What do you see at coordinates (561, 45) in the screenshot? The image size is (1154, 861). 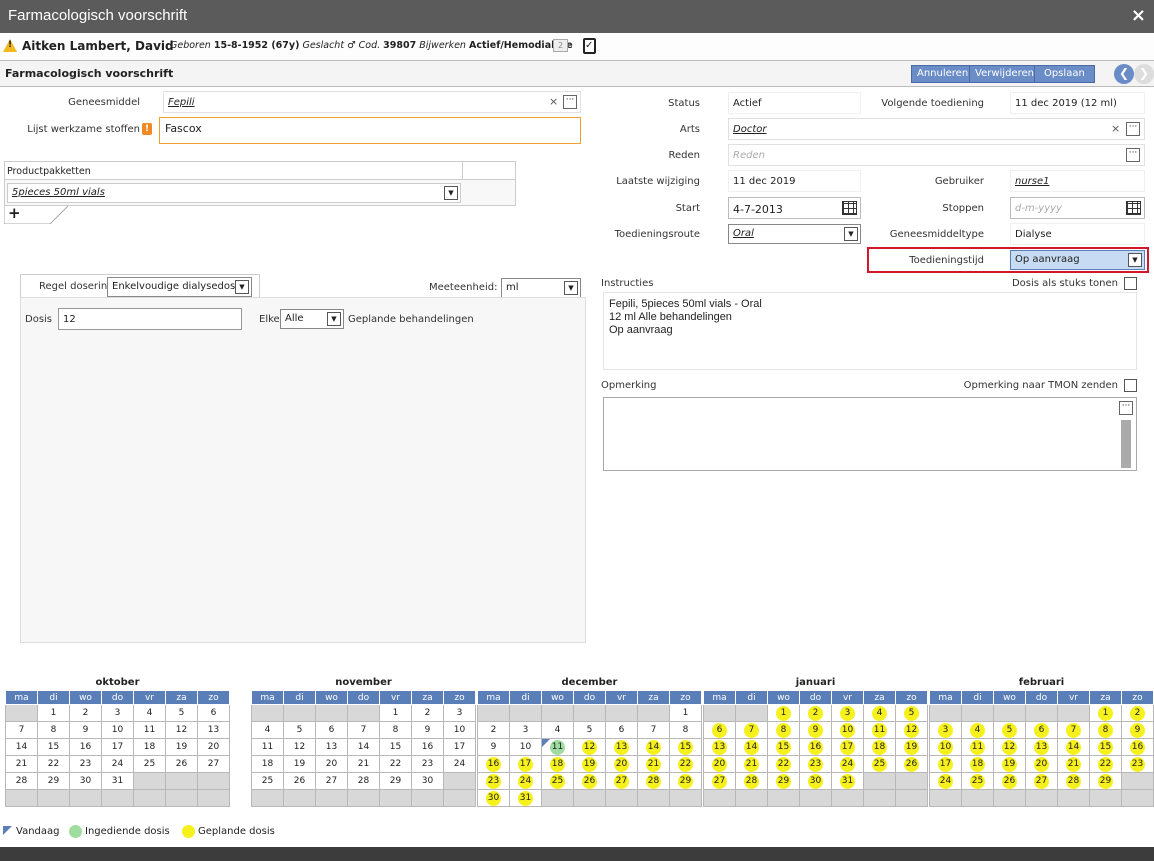 I see `patient-tag: 2` at bounding box center [561, 45].